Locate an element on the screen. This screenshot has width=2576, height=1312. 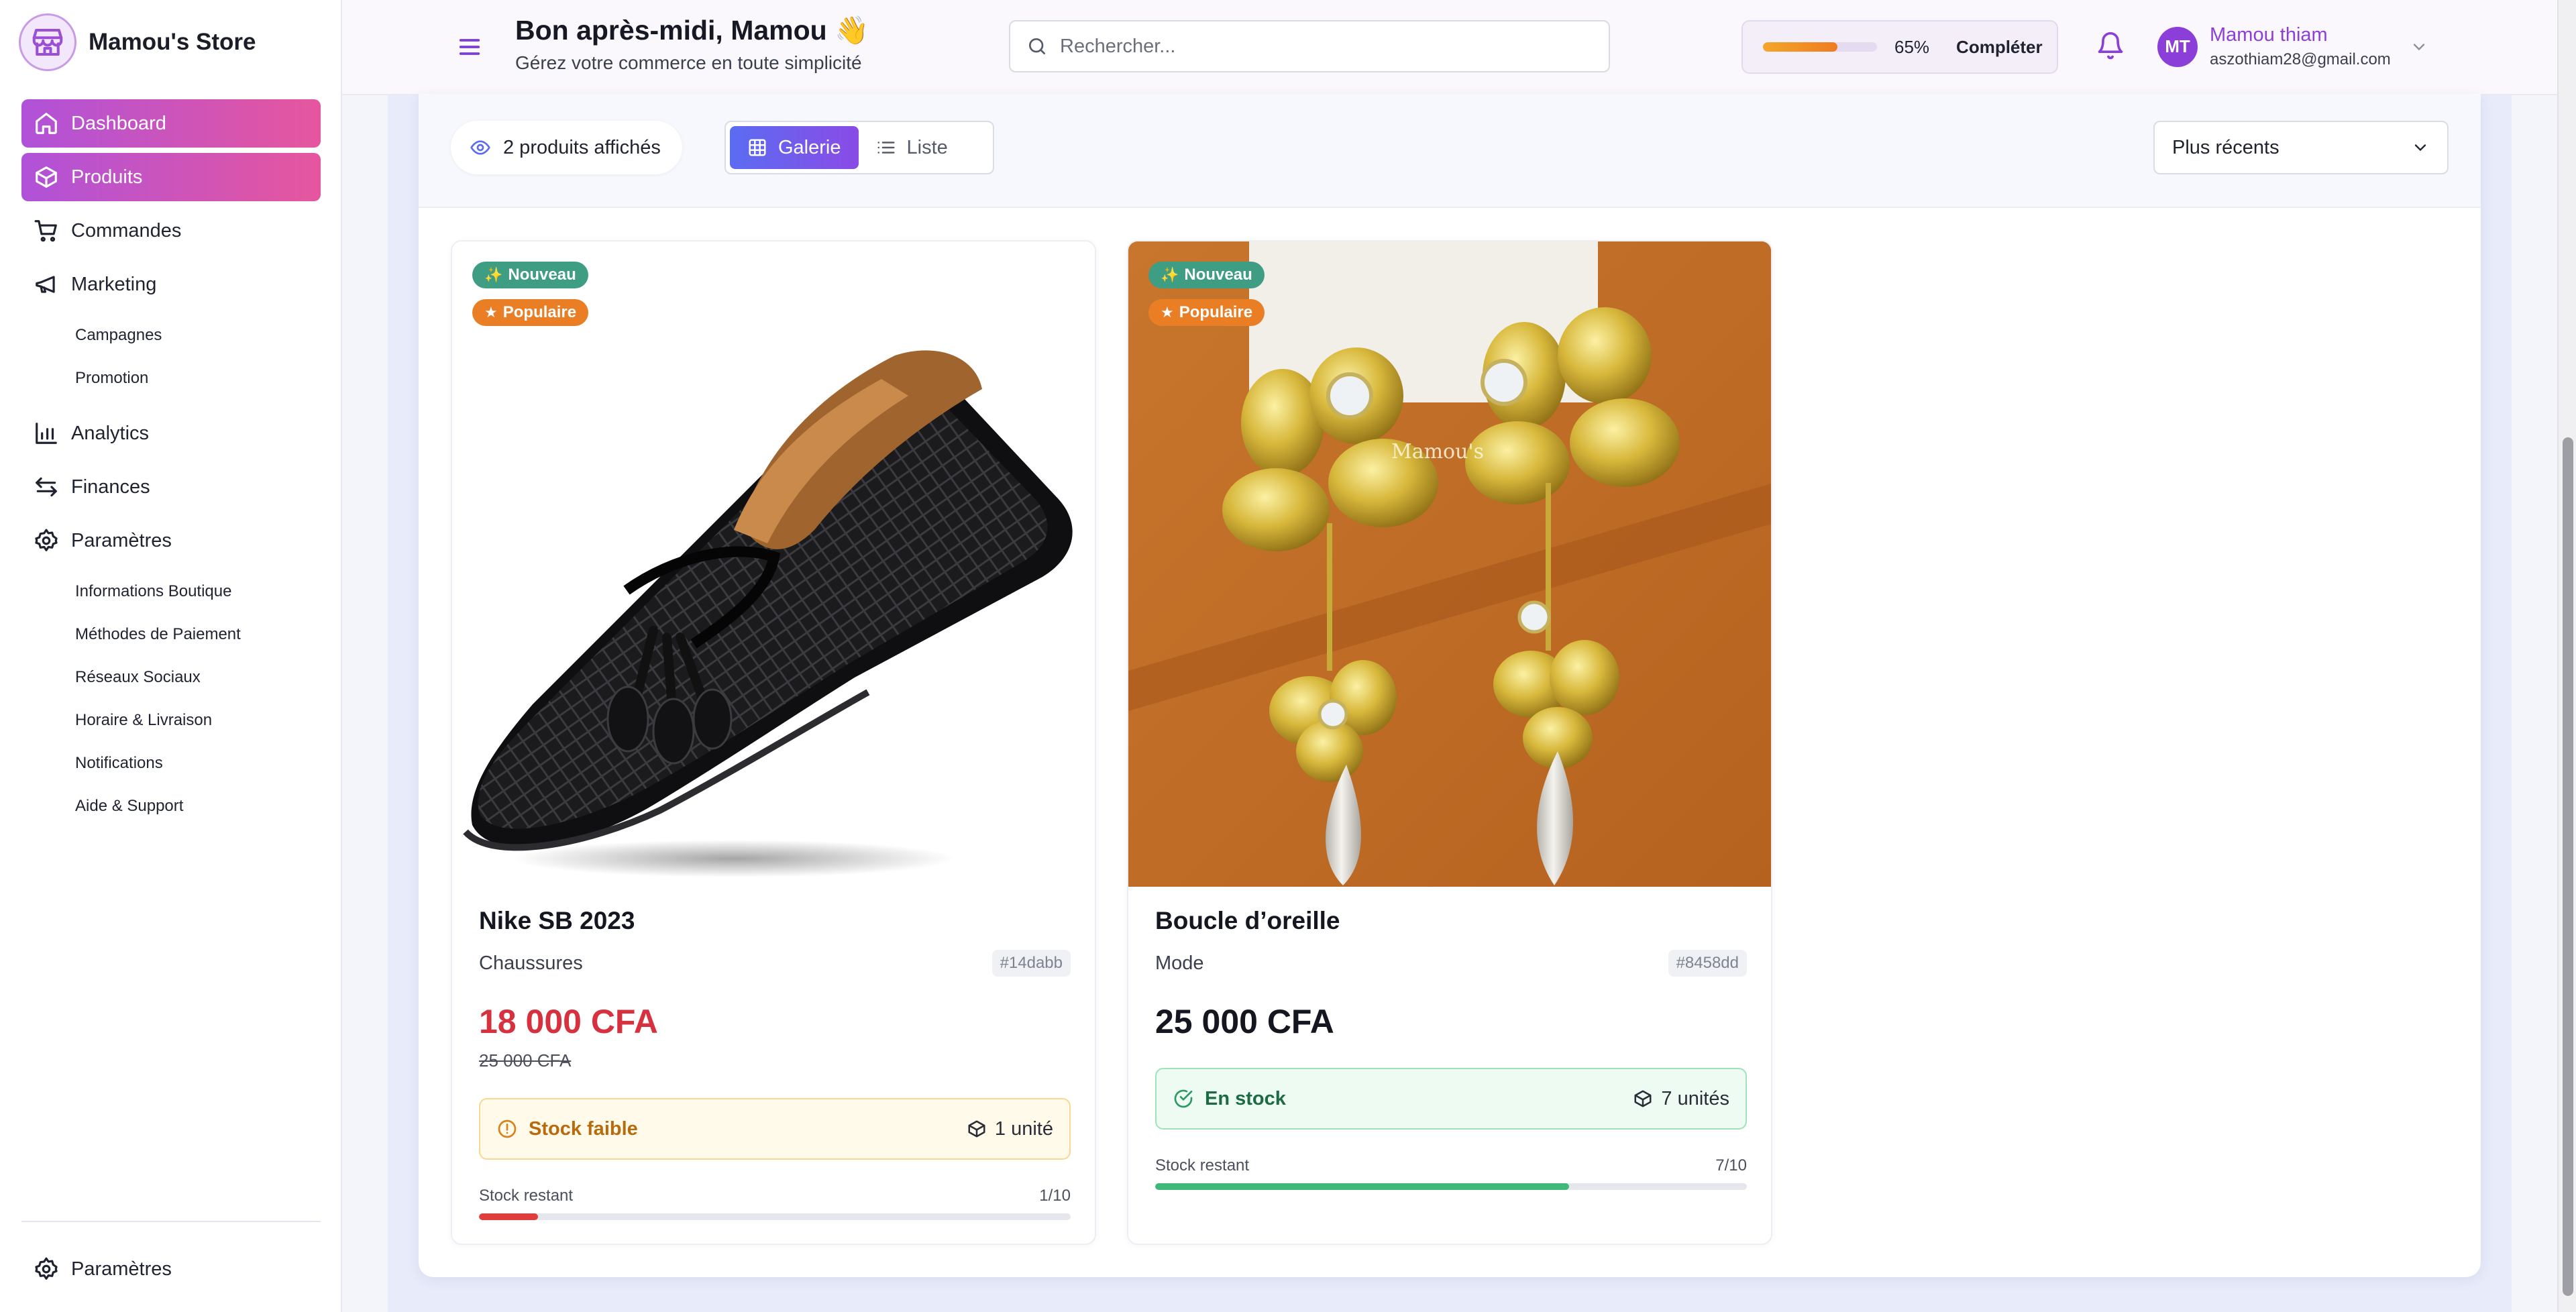
sidebar-item-analytics: Analytics is located at coordinates (171, 433).